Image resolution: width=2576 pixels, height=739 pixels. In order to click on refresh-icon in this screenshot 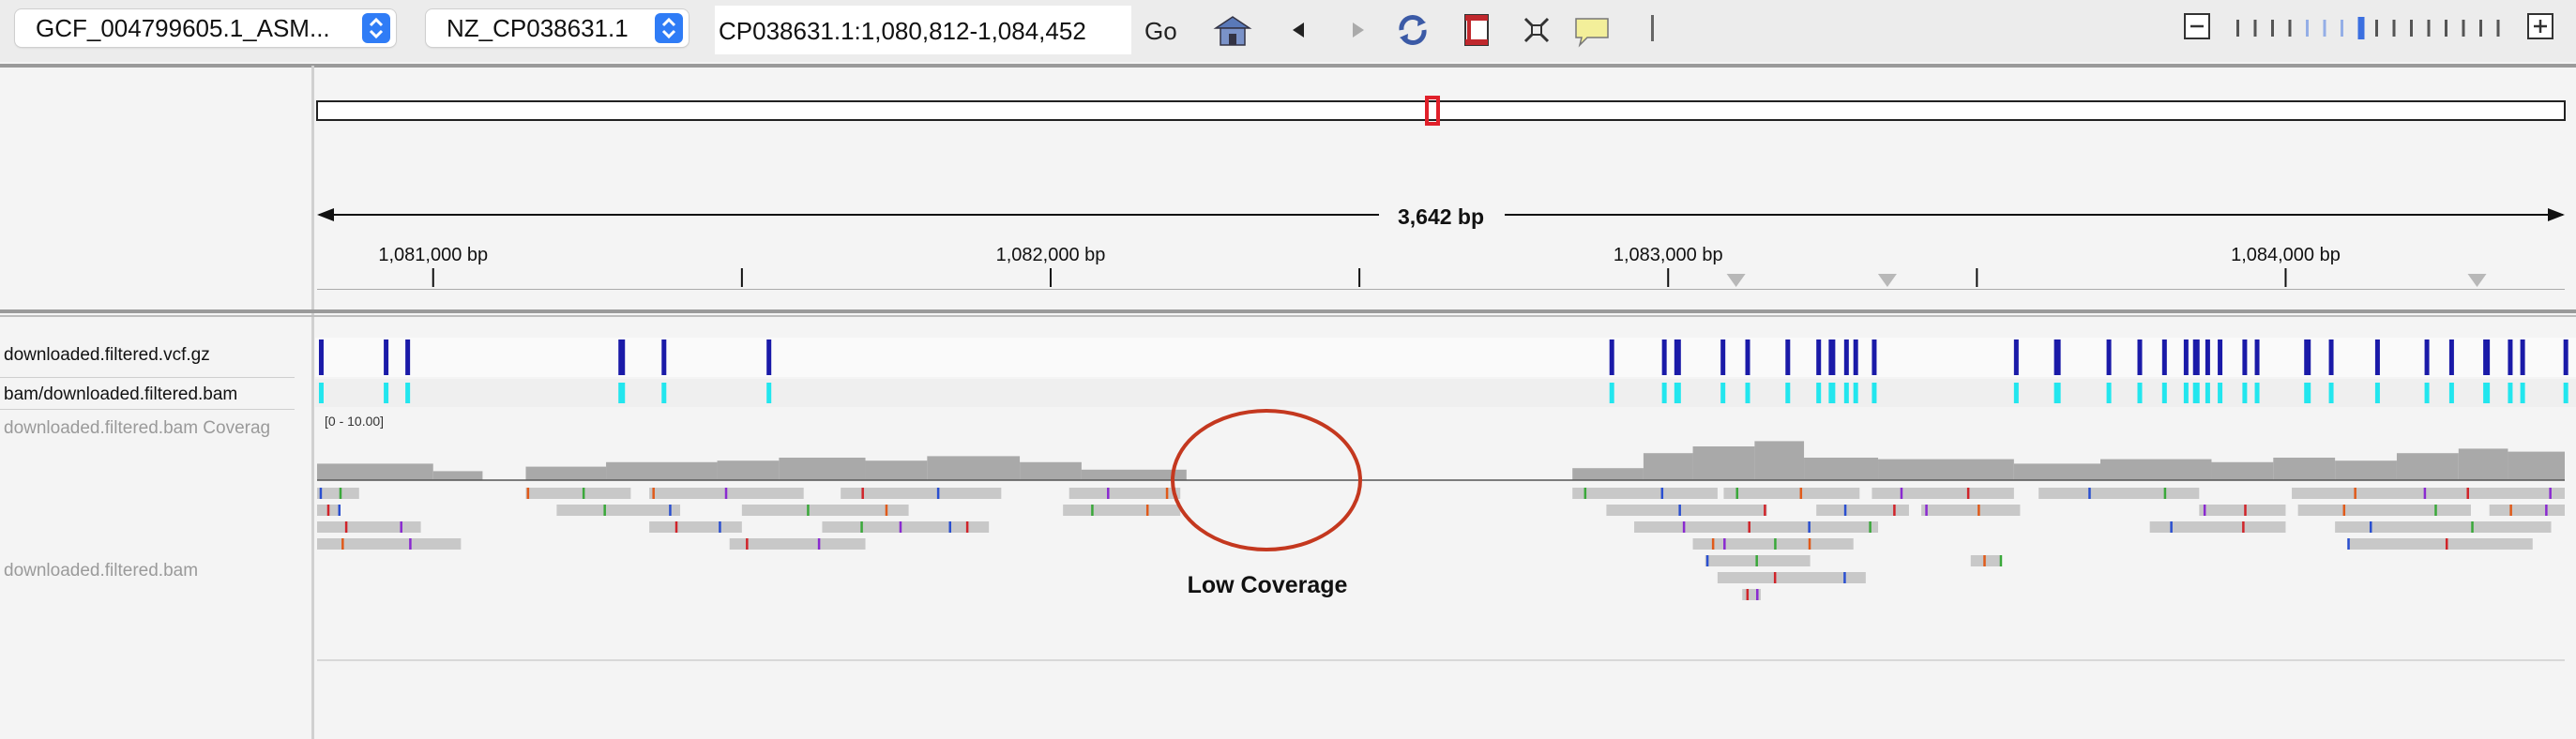, I will do `click(1412, 30)`.